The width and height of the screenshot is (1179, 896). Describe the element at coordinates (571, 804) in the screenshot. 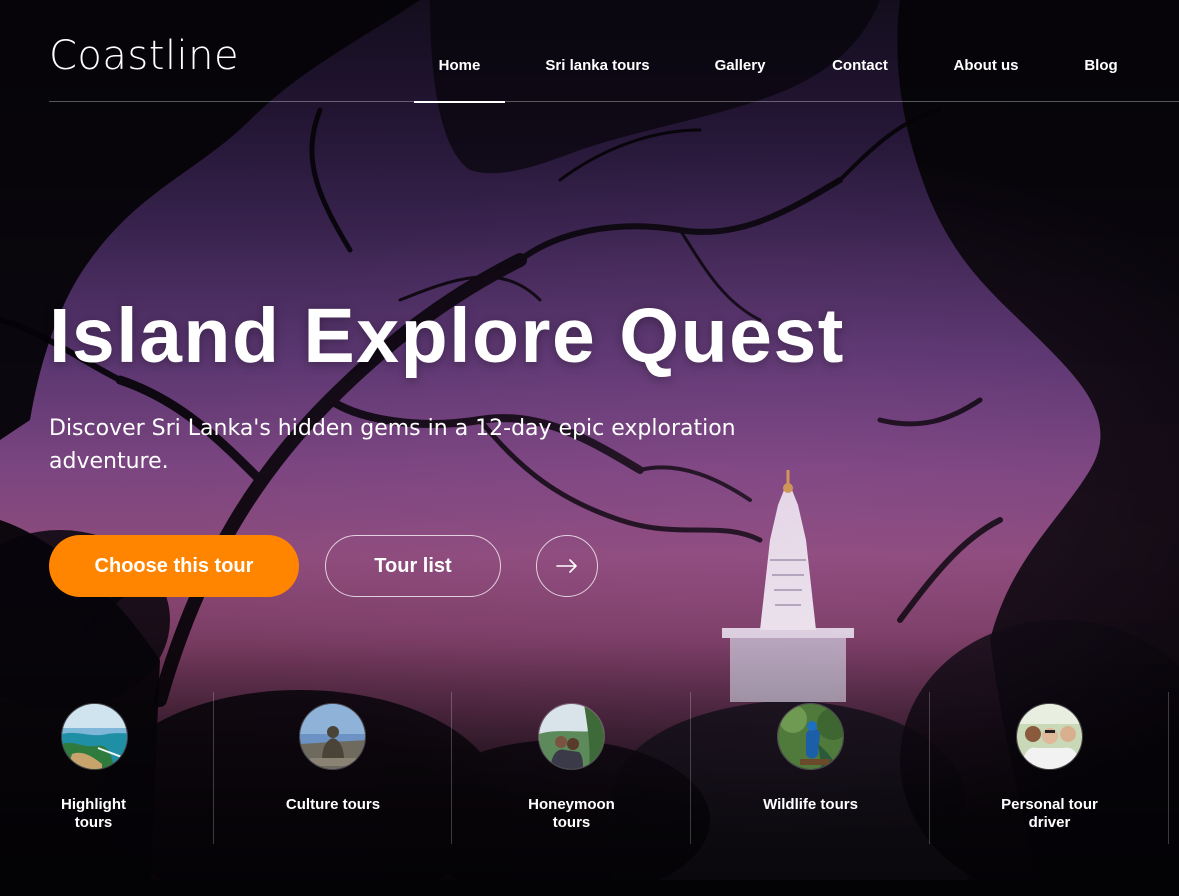

I see `category-label-line1: Honeymoon` at that location.